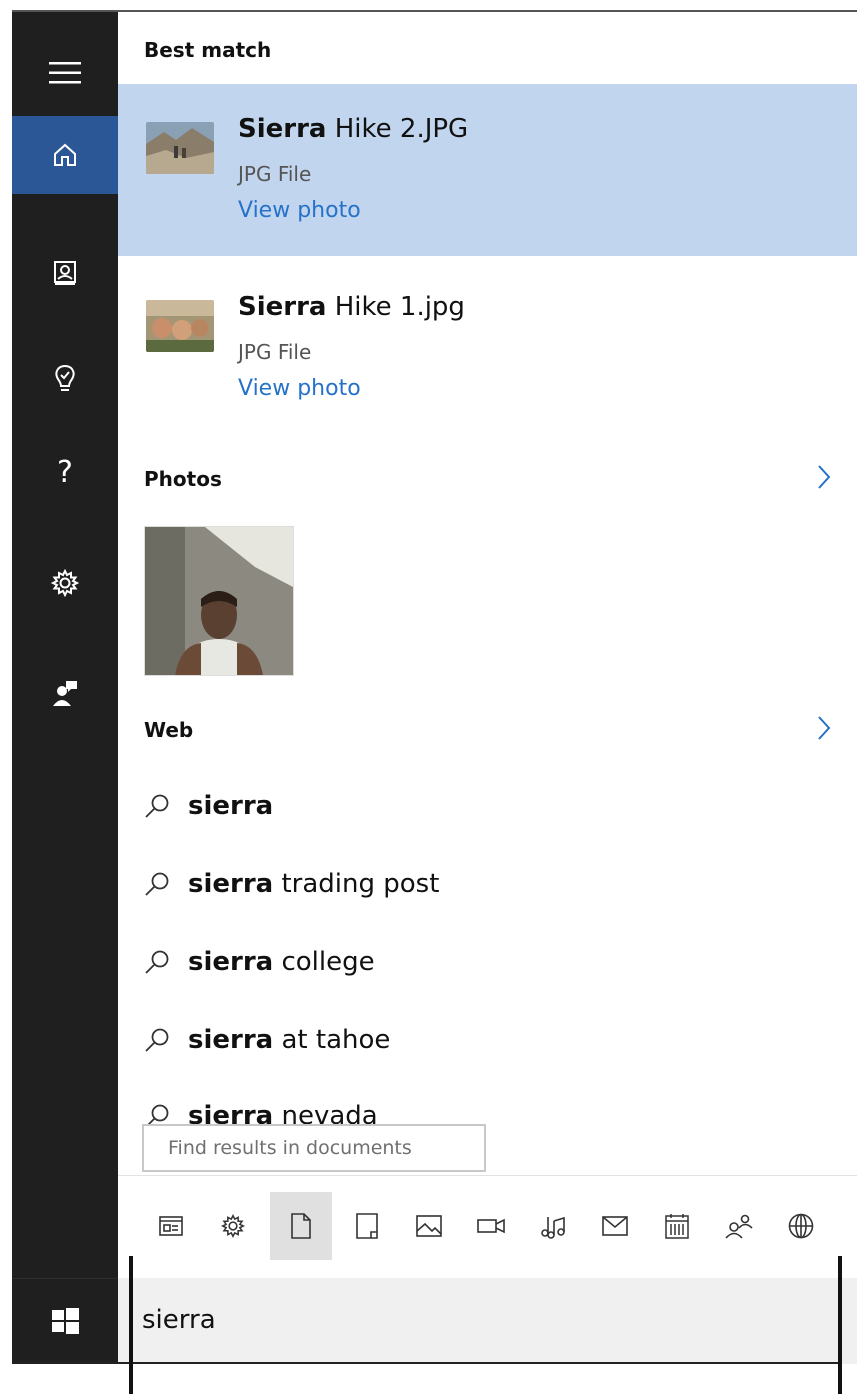 The height and width of the screenshot is (1394, 857). Describe the element at coordinates (65, 1278) in the screenshot. I see `sidebar-divider` at that location.